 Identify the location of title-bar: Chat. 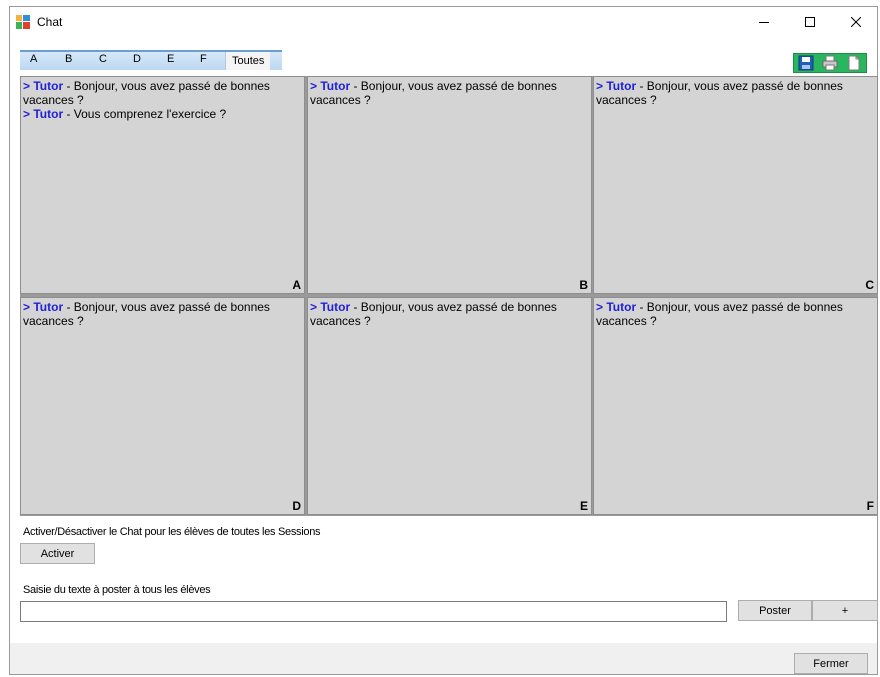
(443, 22).